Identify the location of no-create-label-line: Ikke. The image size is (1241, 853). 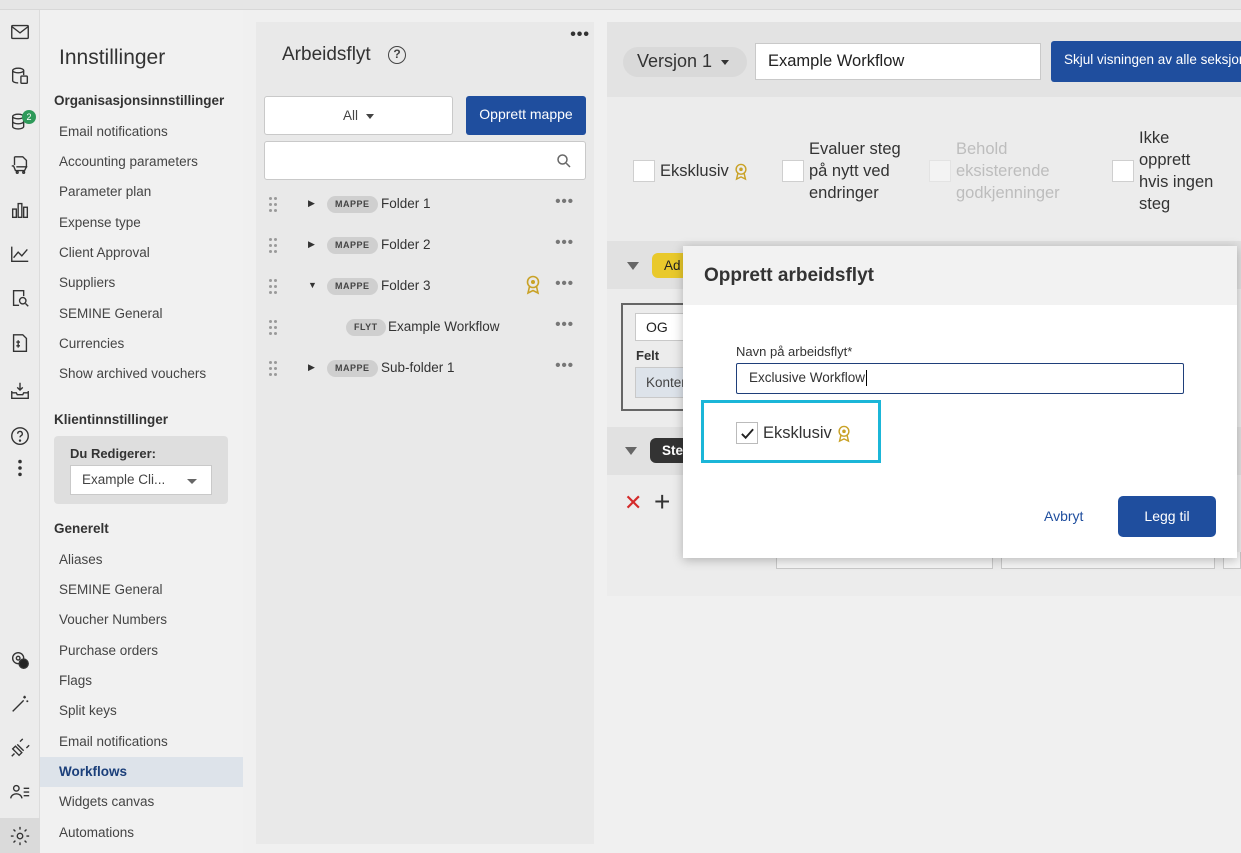
(1154, 138).